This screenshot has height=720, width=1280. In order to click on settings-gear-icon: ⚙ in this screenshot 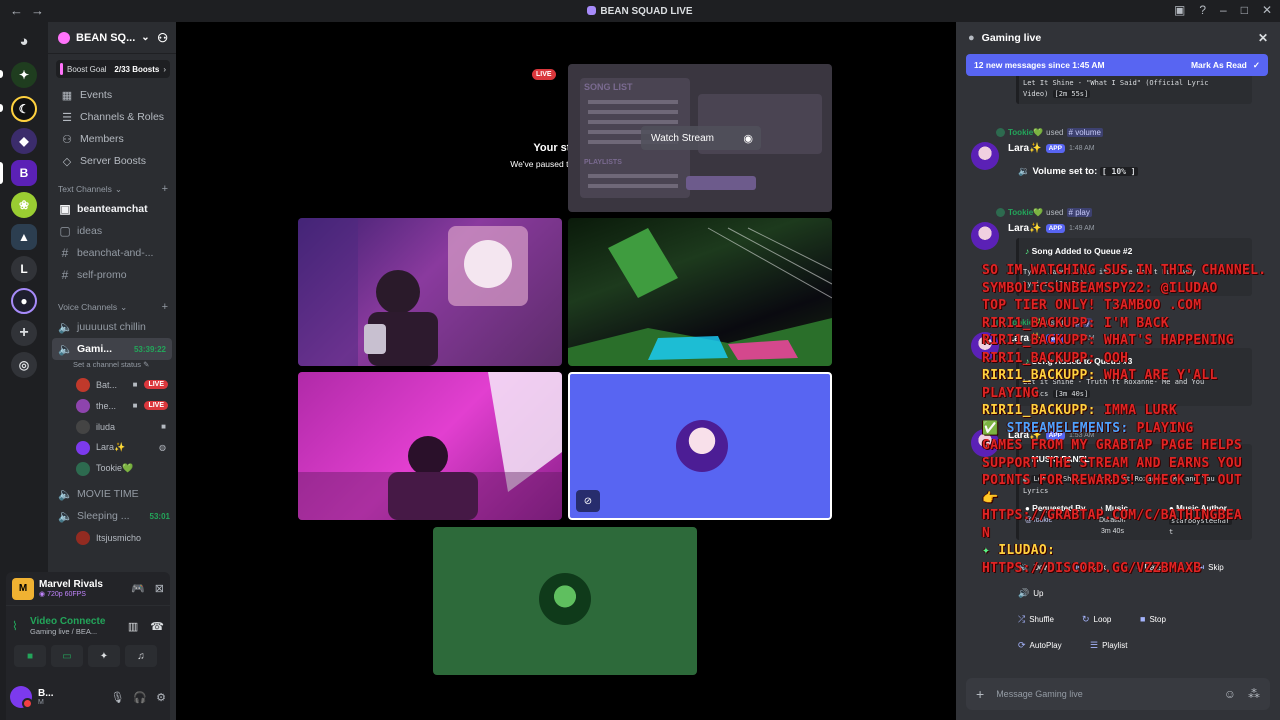, I will do `click(161, 697)`.